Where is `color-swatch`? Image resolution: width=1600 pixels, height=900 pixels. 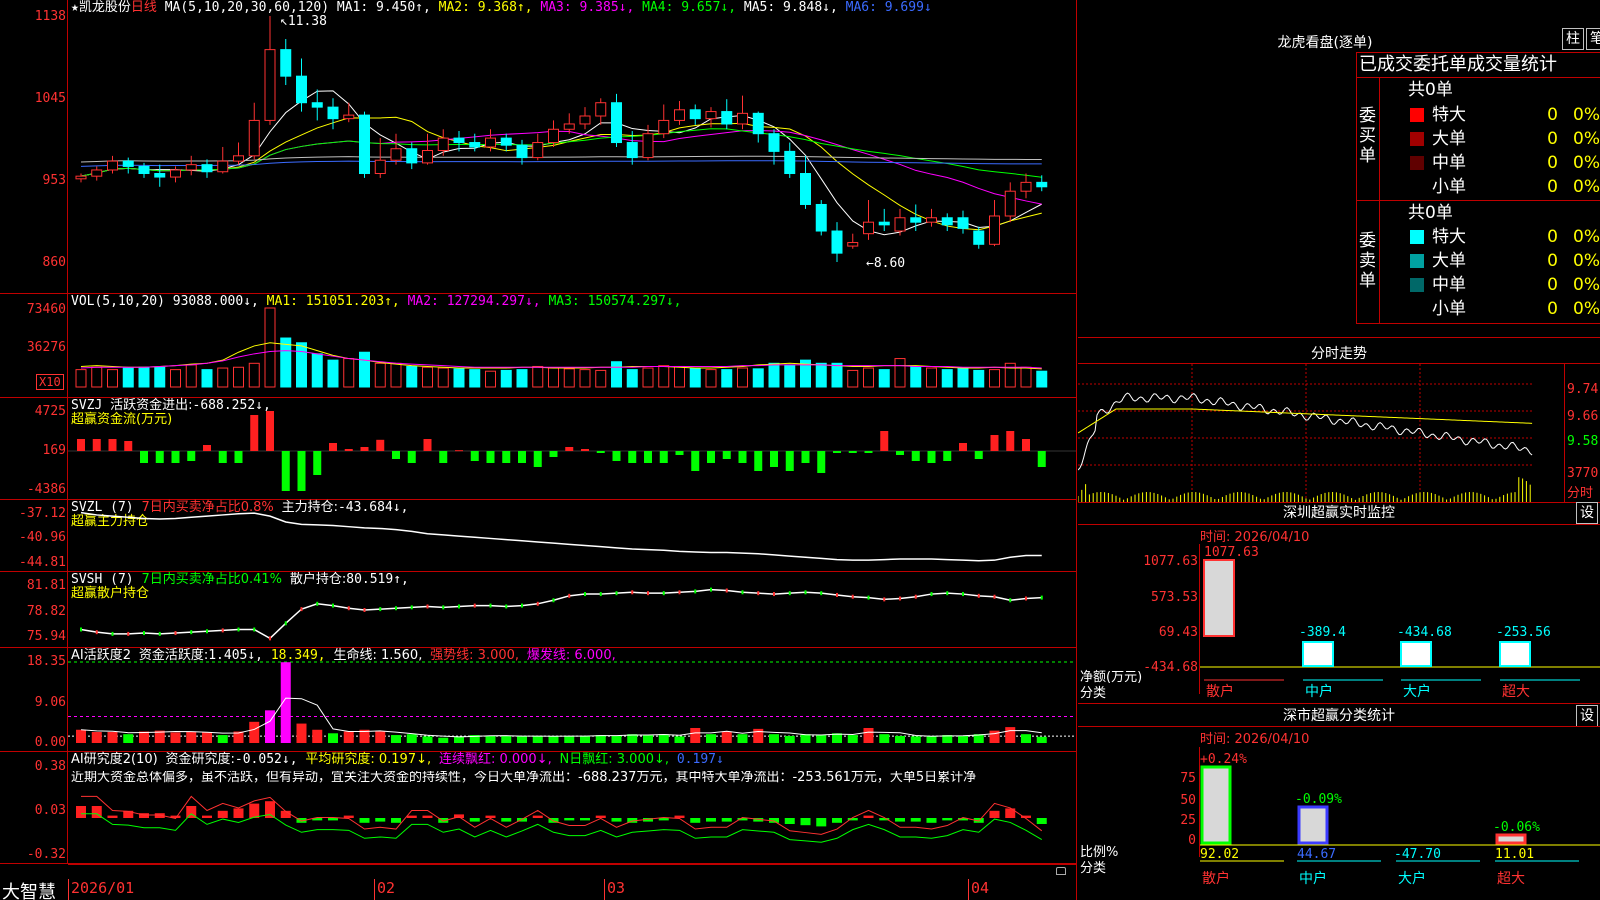 color-swatch is located at coordinates (1417, 261).